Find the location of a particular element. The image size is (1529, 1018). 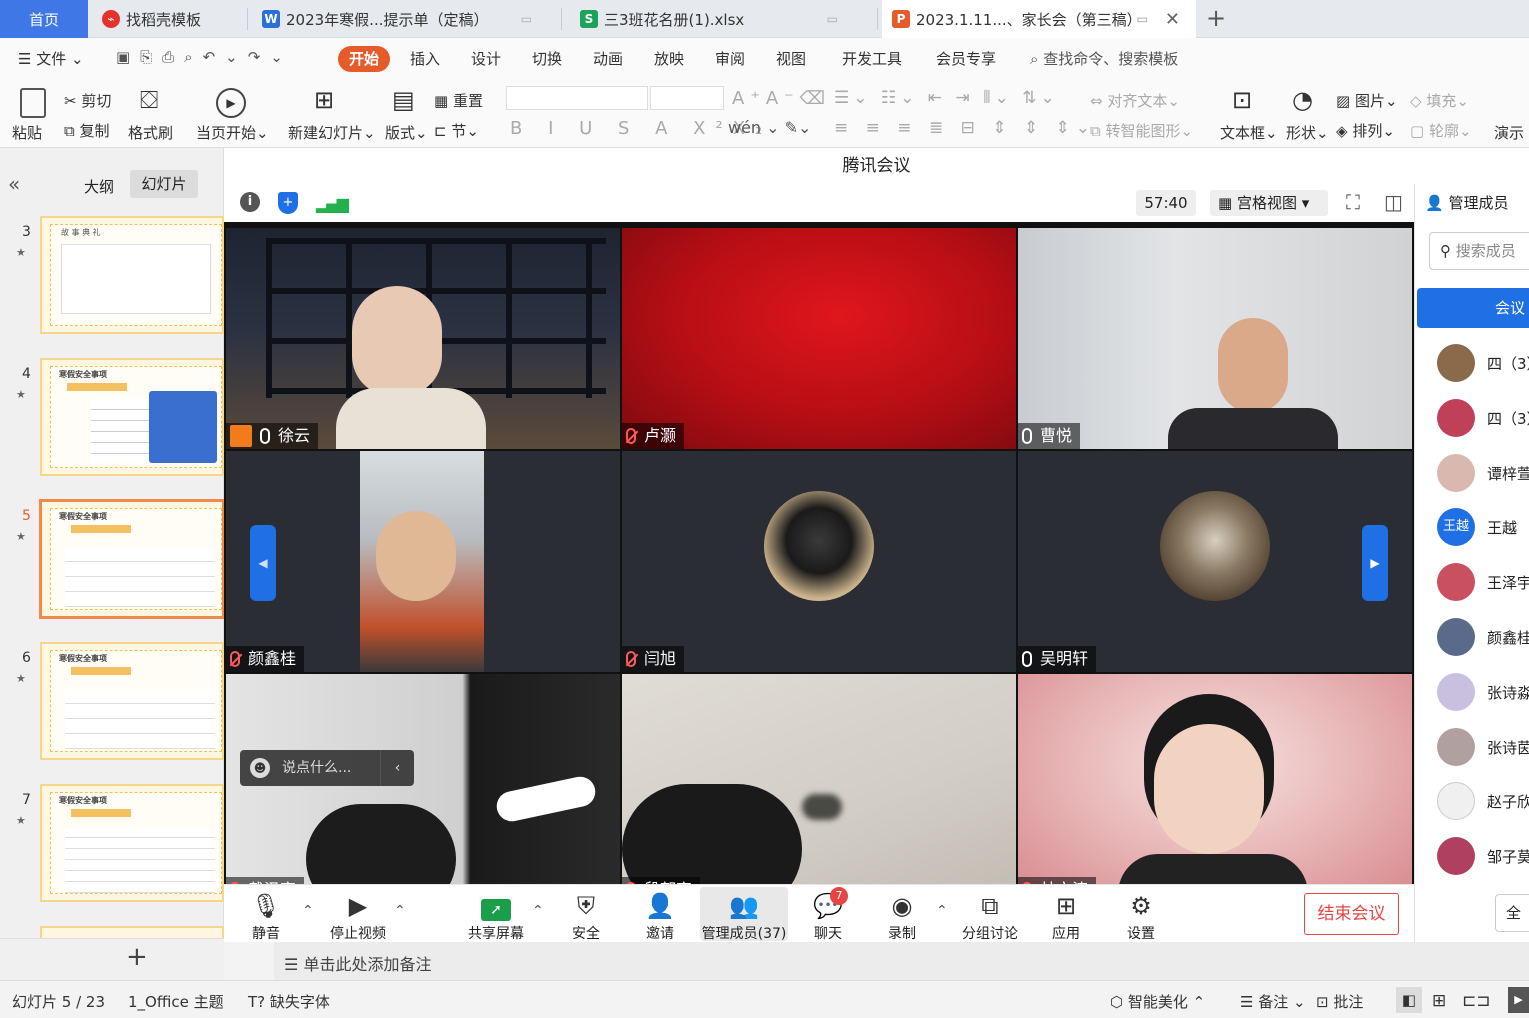

normal-view-icon: ◧ is located at coordinates (1409, 1000).